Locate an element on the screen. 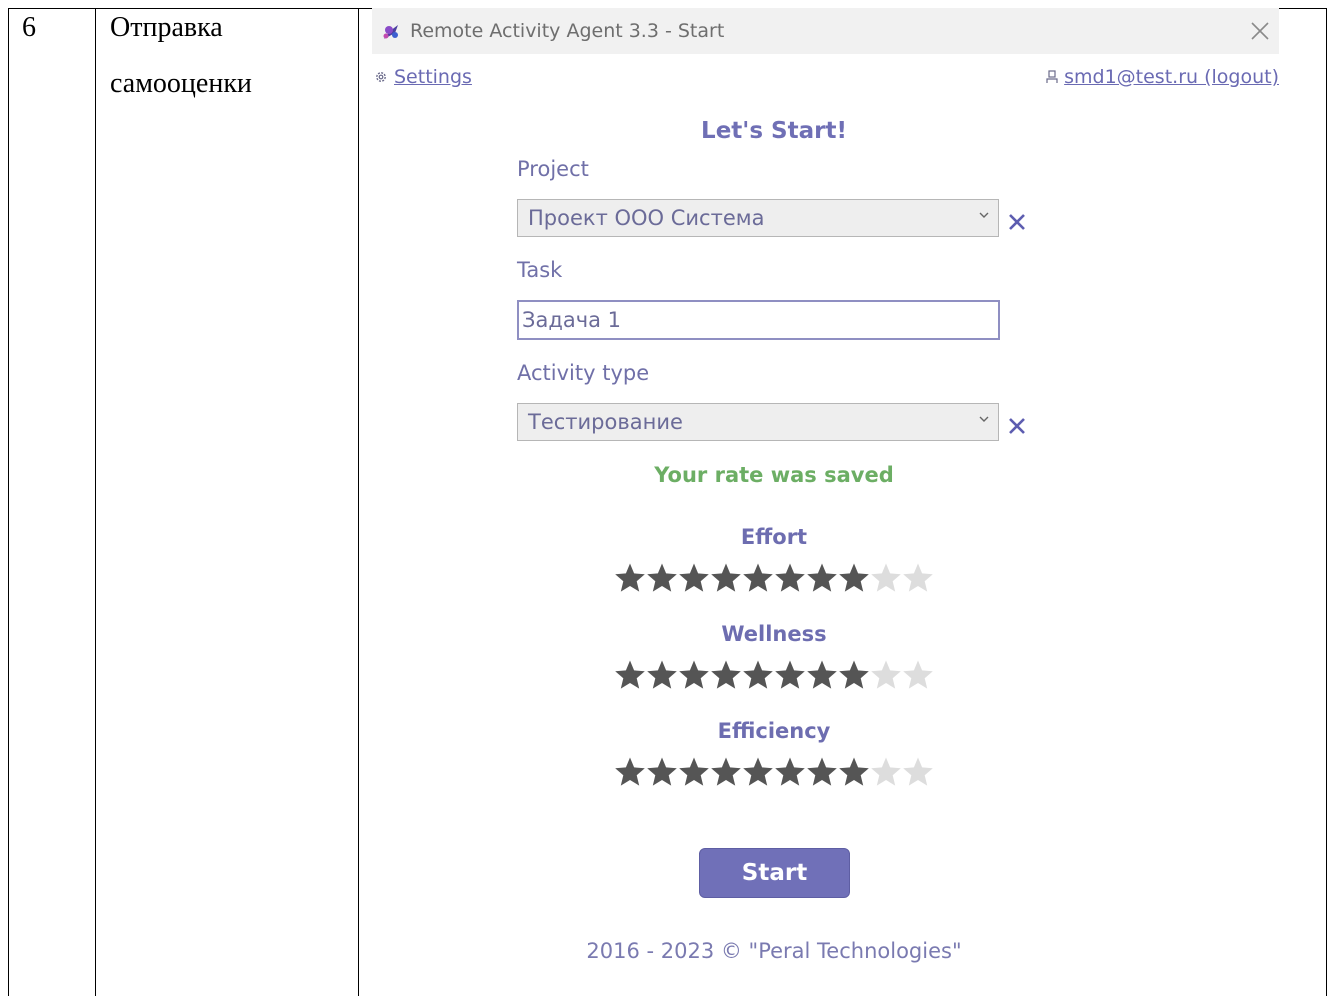  status-message: Your rate was saved is located at coordinates (774, 475).